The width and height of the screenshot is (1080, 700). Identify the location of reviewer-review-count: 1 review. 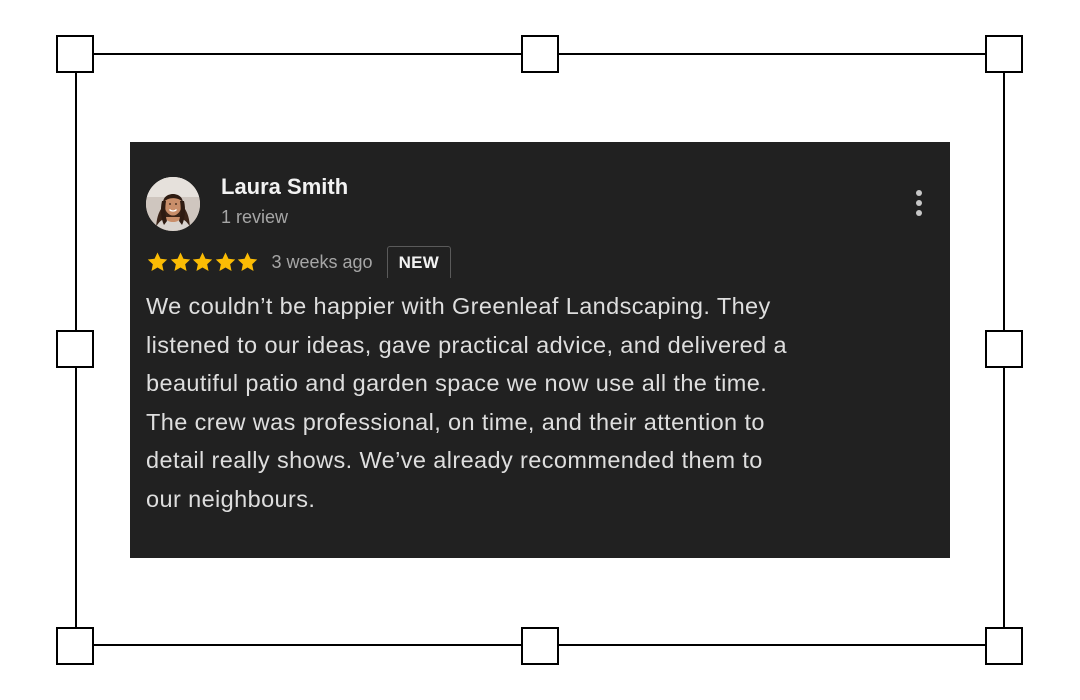
(255, 217).